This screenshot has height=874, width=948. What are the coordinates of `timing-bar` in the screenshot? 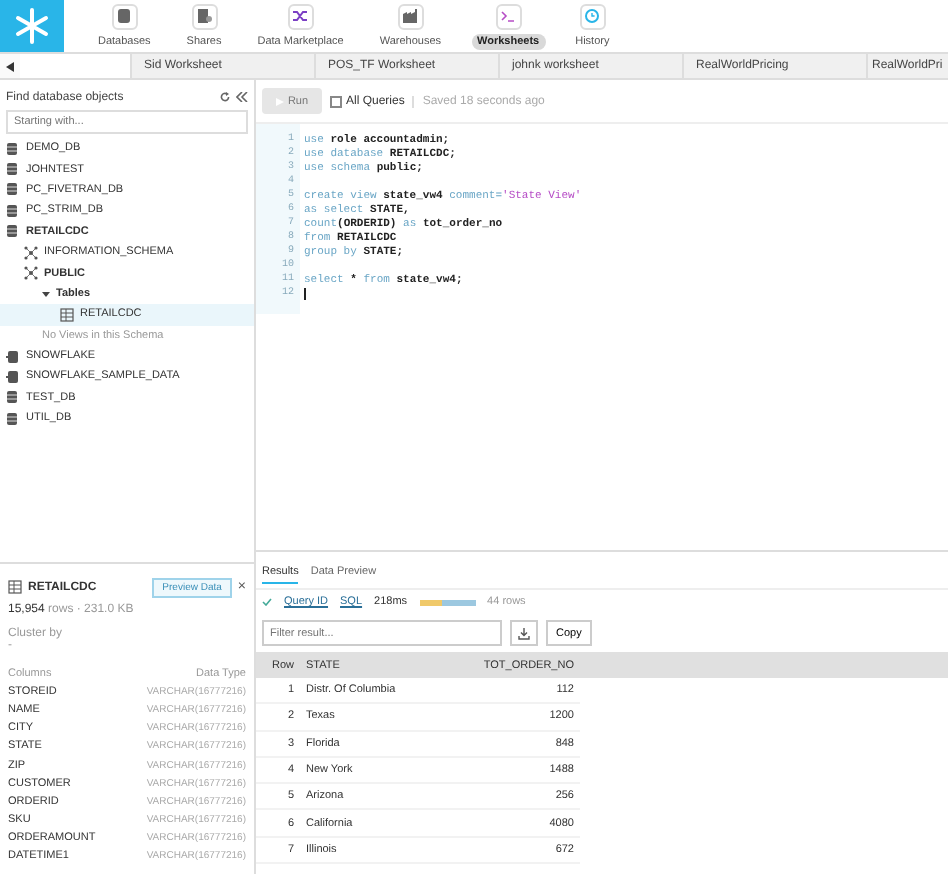 It's located at (447, 602).